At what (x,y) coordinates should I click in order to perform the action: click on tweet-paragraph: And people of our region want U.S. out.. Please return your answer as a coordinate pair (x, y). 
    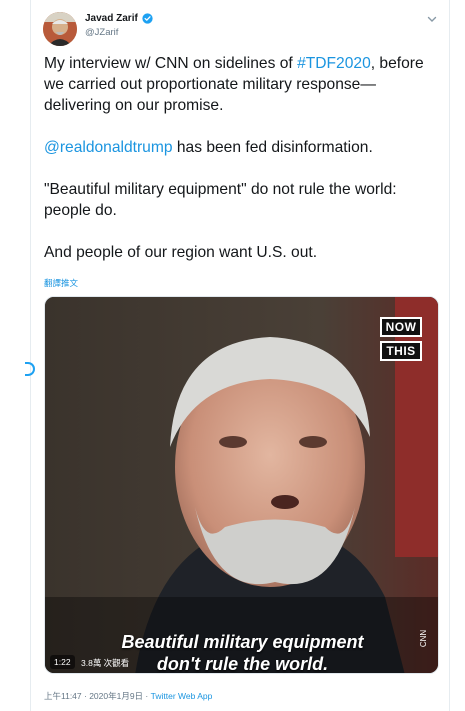
    Looking at the image, I should click on (181, 252).